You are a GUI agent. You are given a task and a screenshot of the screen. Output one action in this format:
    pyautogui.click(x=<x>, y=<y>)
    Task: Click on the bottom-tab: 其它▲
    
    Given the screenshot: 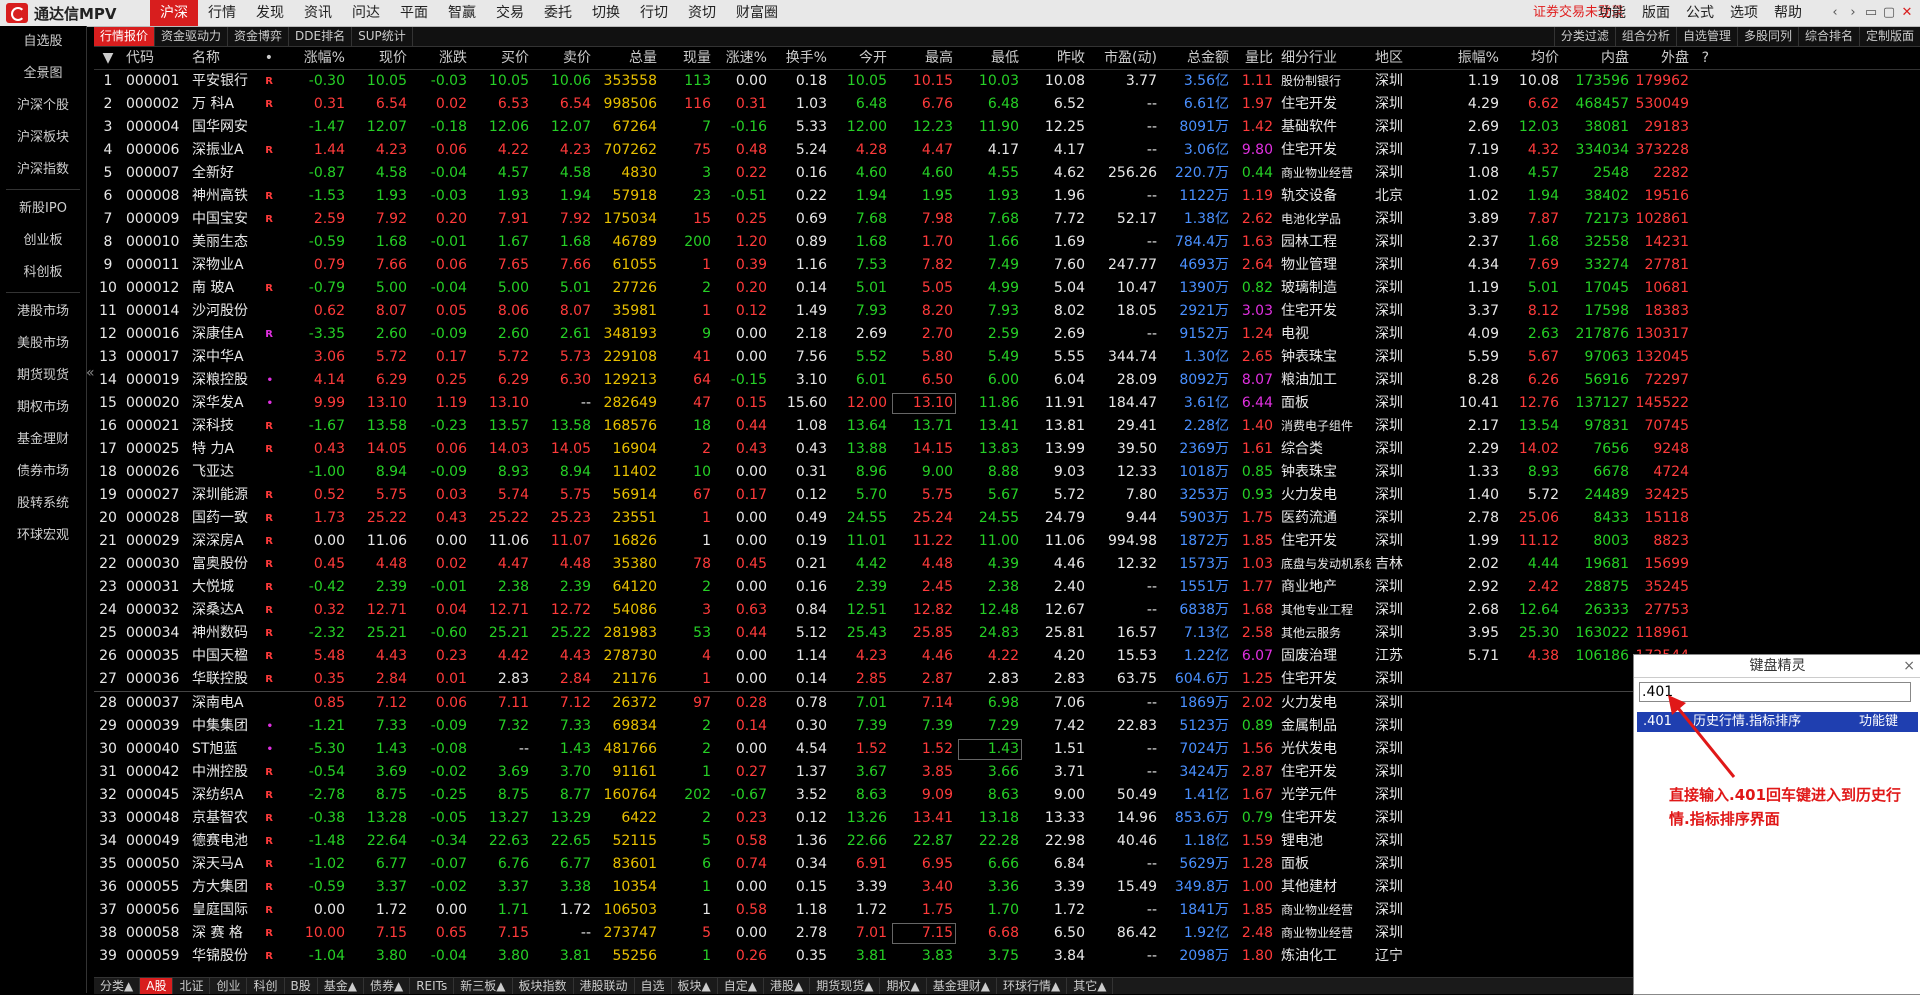 What is the action you would take?
    pyautogui.click(x=1090, y=986)
    